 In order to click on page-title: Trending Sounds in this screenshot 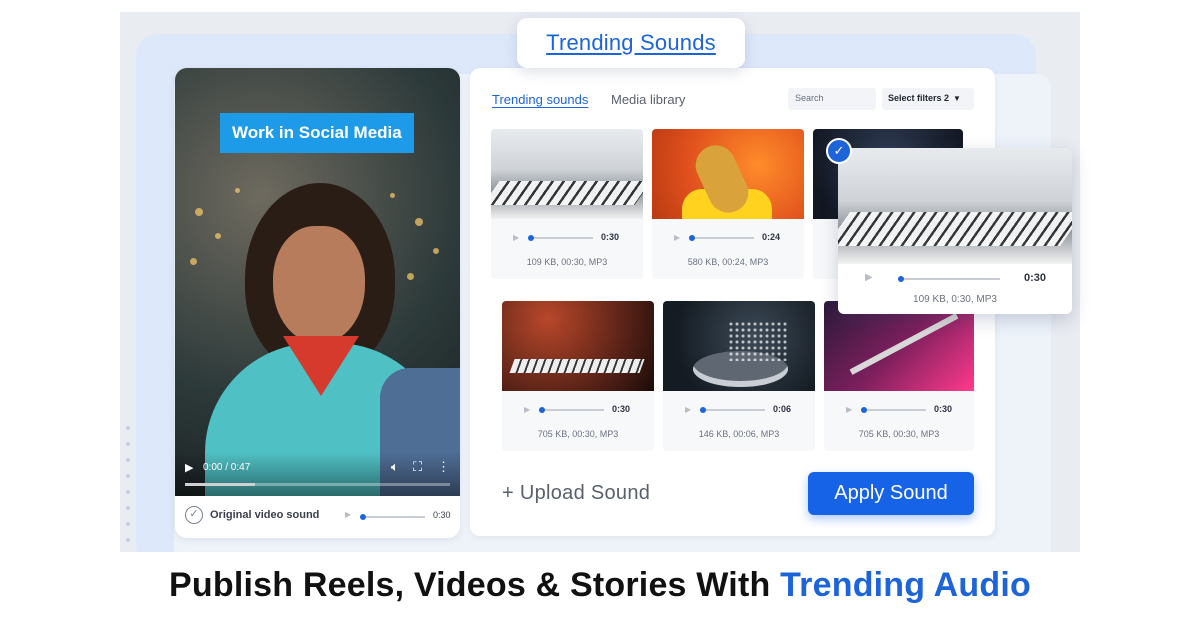, I will do `click(631, 43)`.